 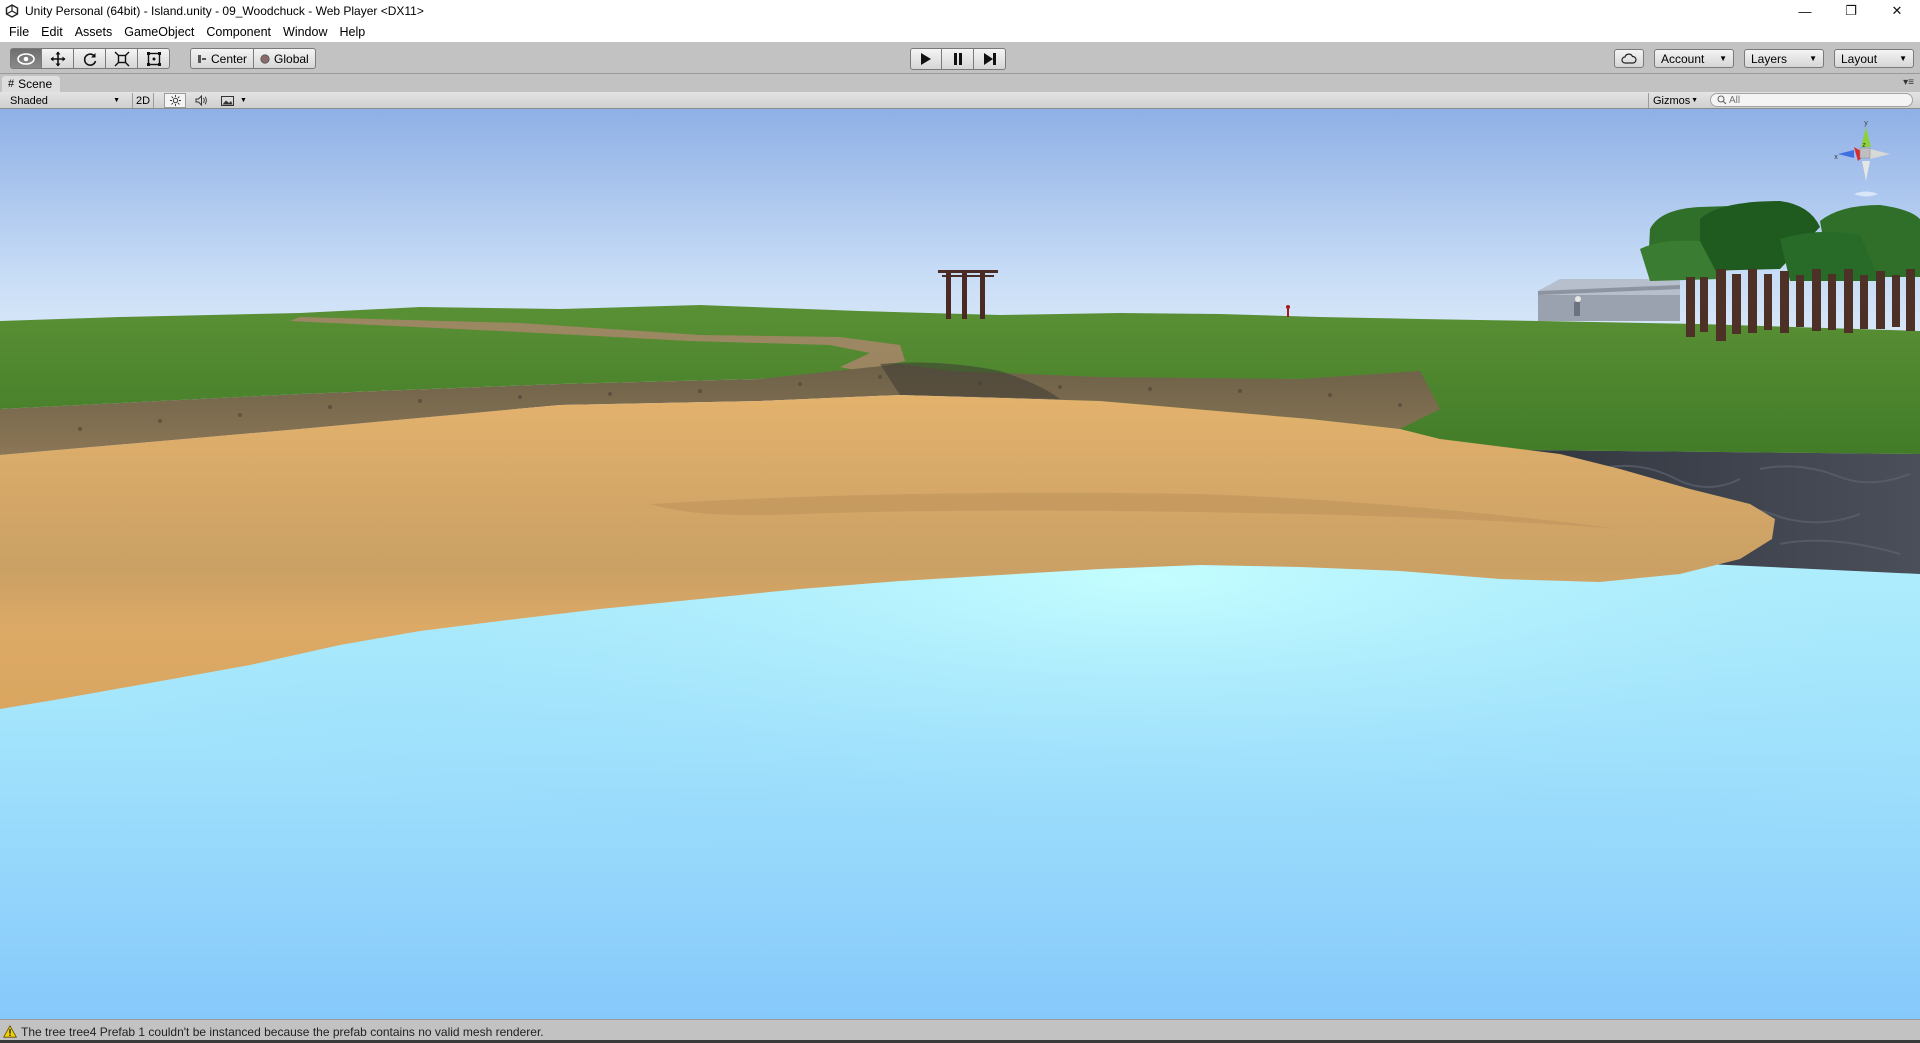 What do you see at coordinates (1609, 300) in the screenshot?
I see `grey-building` at bounding box center [1609, 300].